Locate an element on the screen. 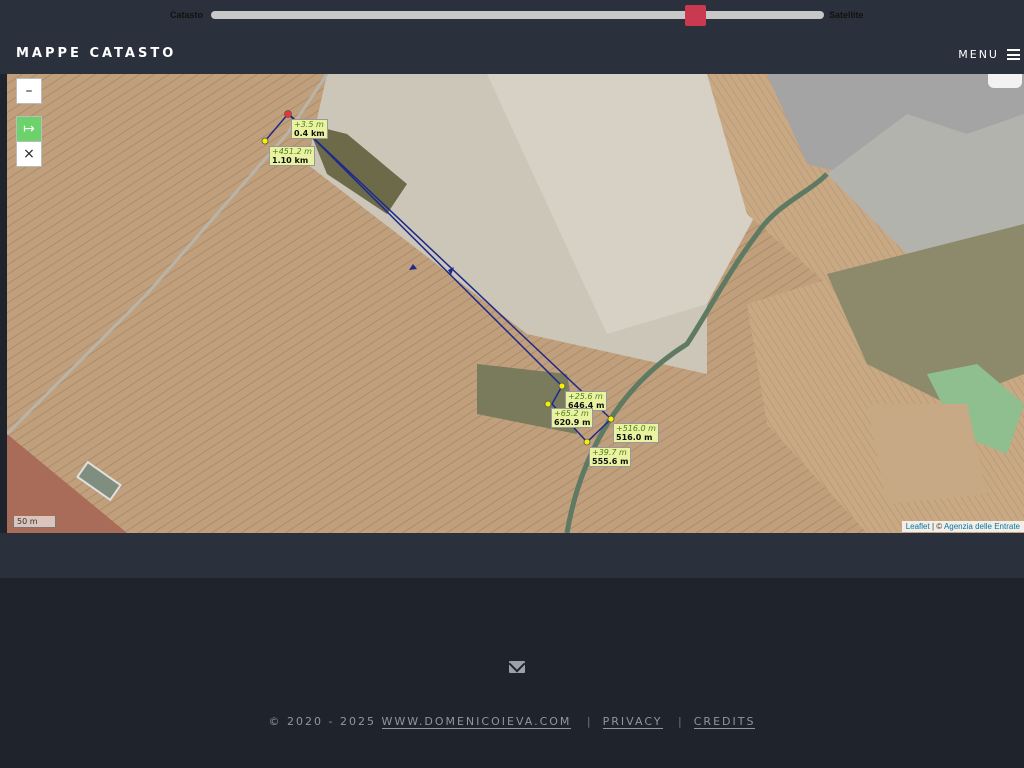 The height and width of the screenshot is (768, 1024). map-scale: 50 m is located at coordinates (34, 522).